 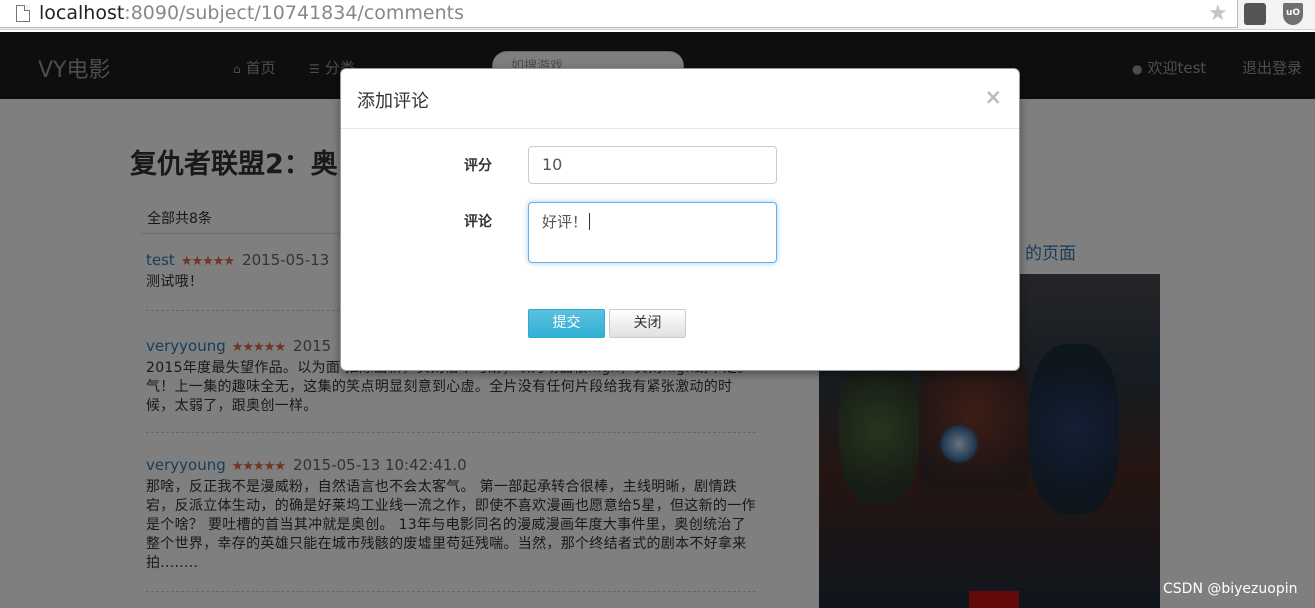 What do you see at coordinates (478, 222) in the screenshot?
I see `comment-label: 评论` at bounding box center [478, 222].